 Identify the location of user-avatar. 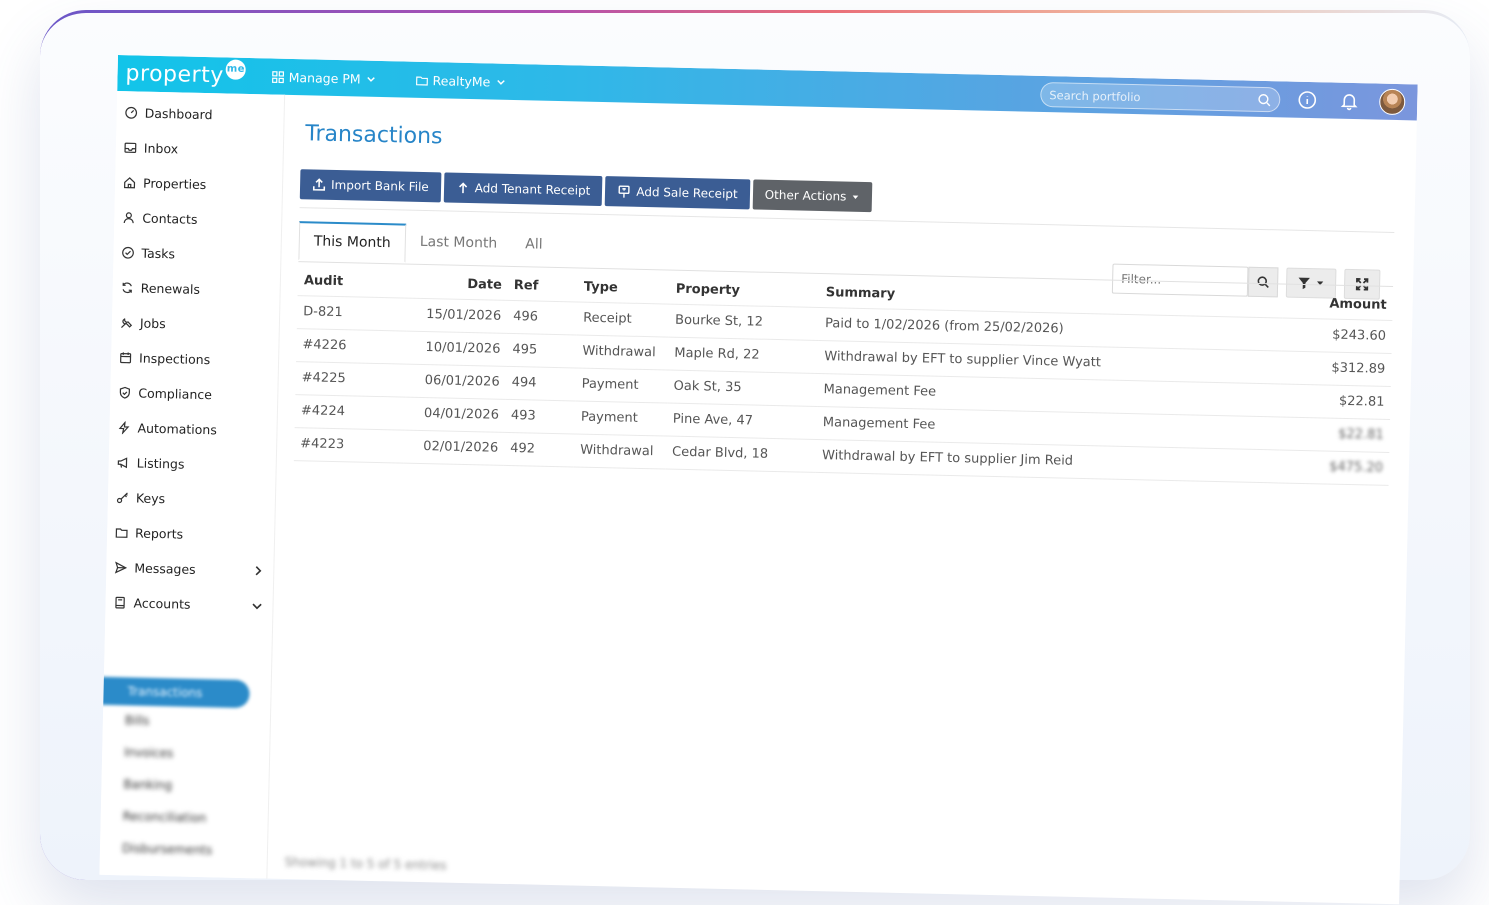
(1392, 102).